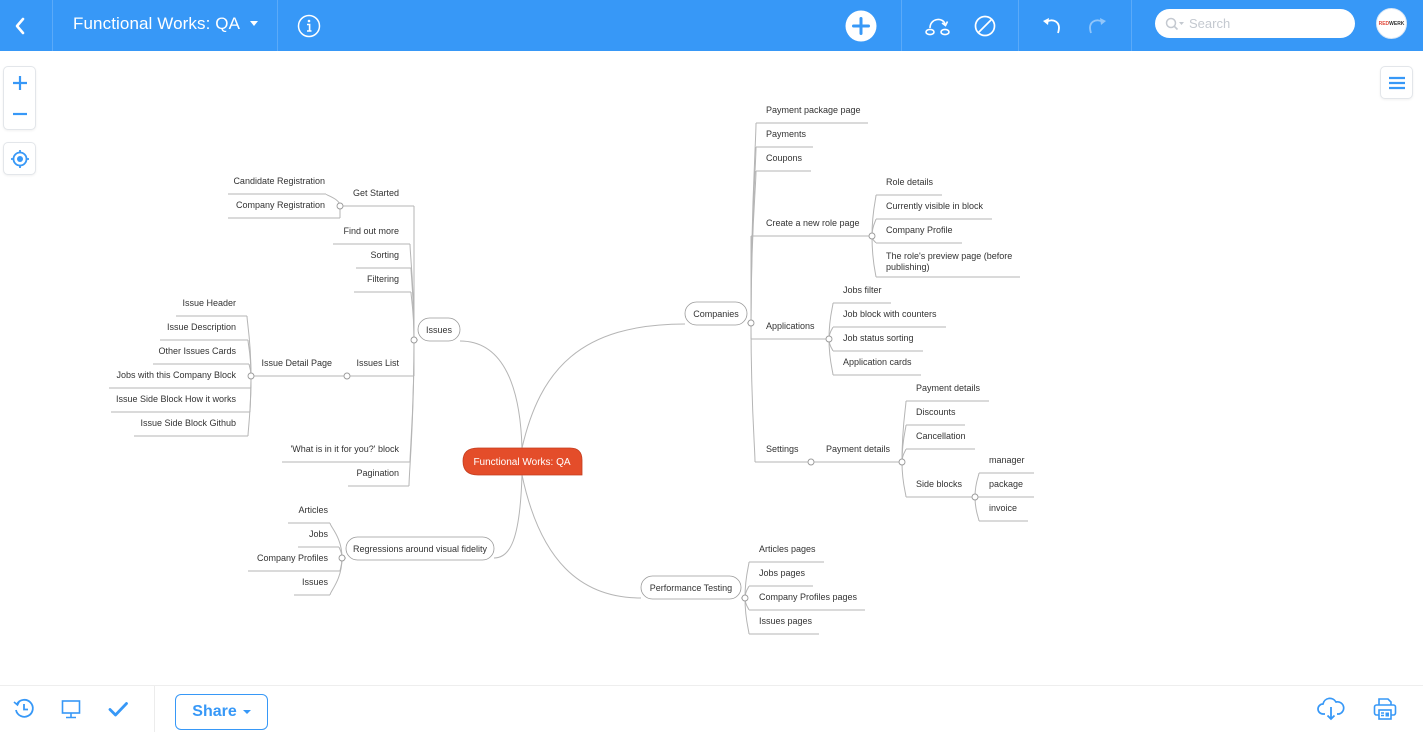 The width and height of the screenshot is (1423, 732). I want to click on collapse-toggle-cnrp, so click(872, 236).